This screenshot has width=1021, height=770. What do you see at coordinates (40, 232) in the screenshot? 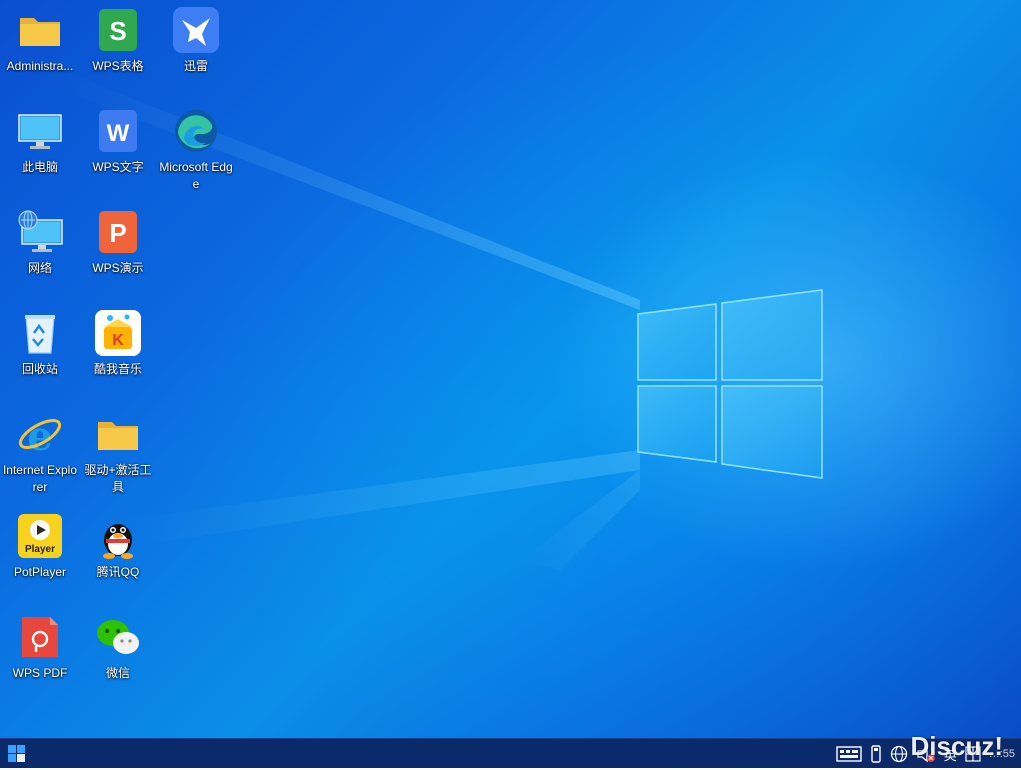
I see `network-icon` at bounding box center [40, 232].